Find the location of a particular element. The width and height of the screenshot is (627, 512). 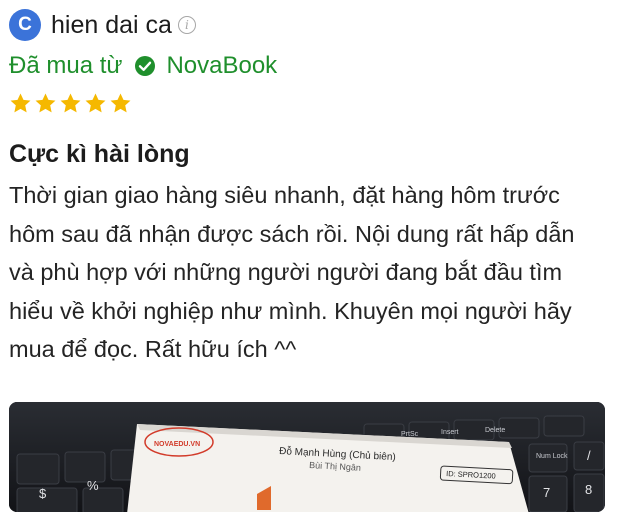

check-circle-icon is located at coordinates (145, 66).